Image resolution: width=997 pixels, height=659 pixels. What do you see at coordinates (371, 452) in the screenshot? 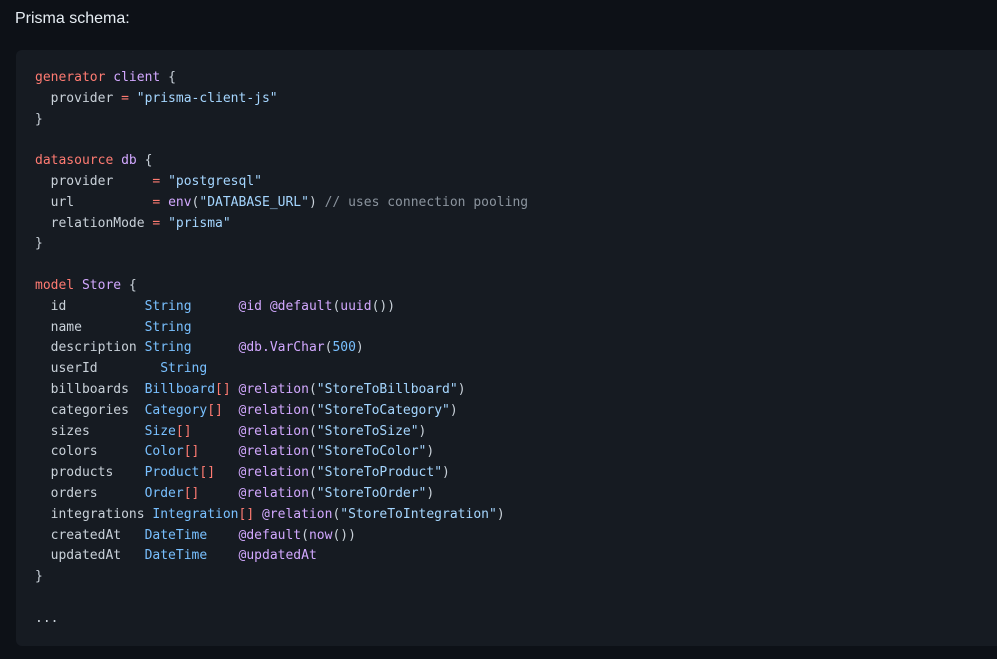
I see `code-token: "StoreToColor"` at bounding box center [371, 452].